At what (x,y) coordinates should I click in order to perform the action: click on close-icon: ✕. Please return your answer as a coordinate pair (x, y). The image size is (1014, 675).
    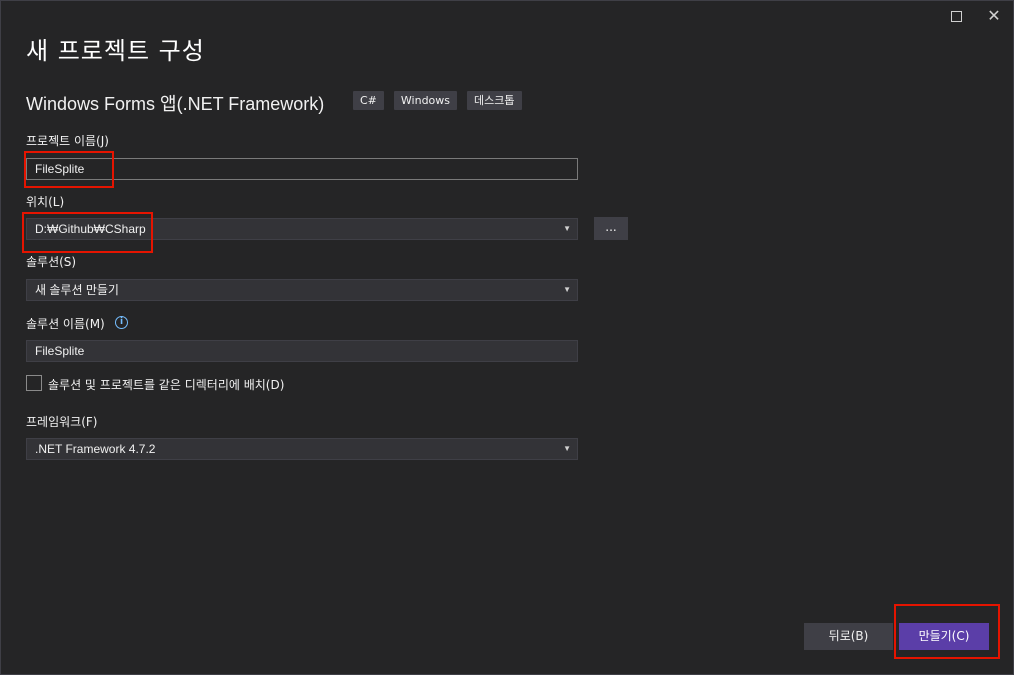
    Looking at the image, I should click on (994, 16).